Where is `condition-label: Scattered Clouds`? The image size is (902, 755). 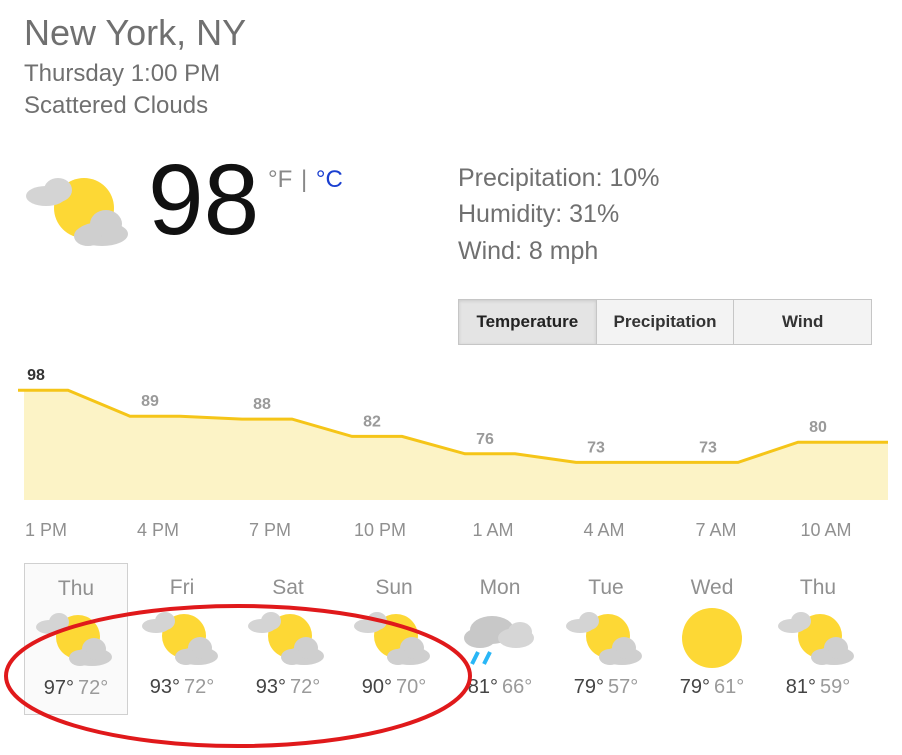
condition-label: Scattered Clouds is located at coordinates (116, 105).